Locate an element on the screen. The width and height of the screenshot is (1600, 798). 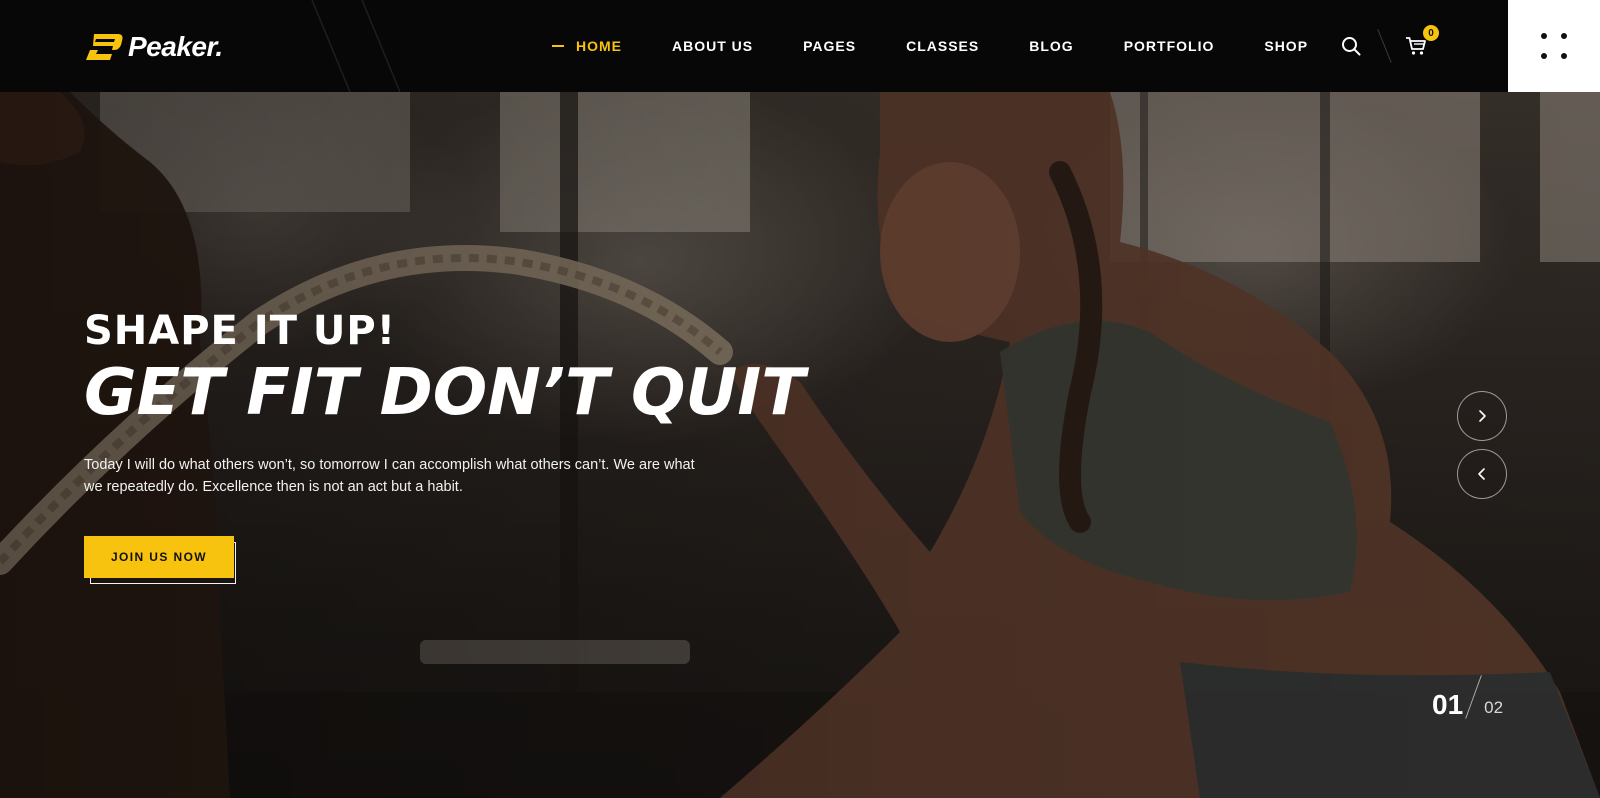
chevron-left-icon is located at coordinates (1481, 474).